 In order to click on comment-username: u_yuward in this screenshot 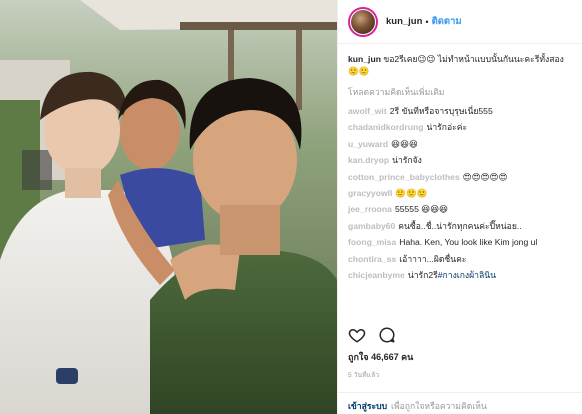, I will do `click(368, 144)`.